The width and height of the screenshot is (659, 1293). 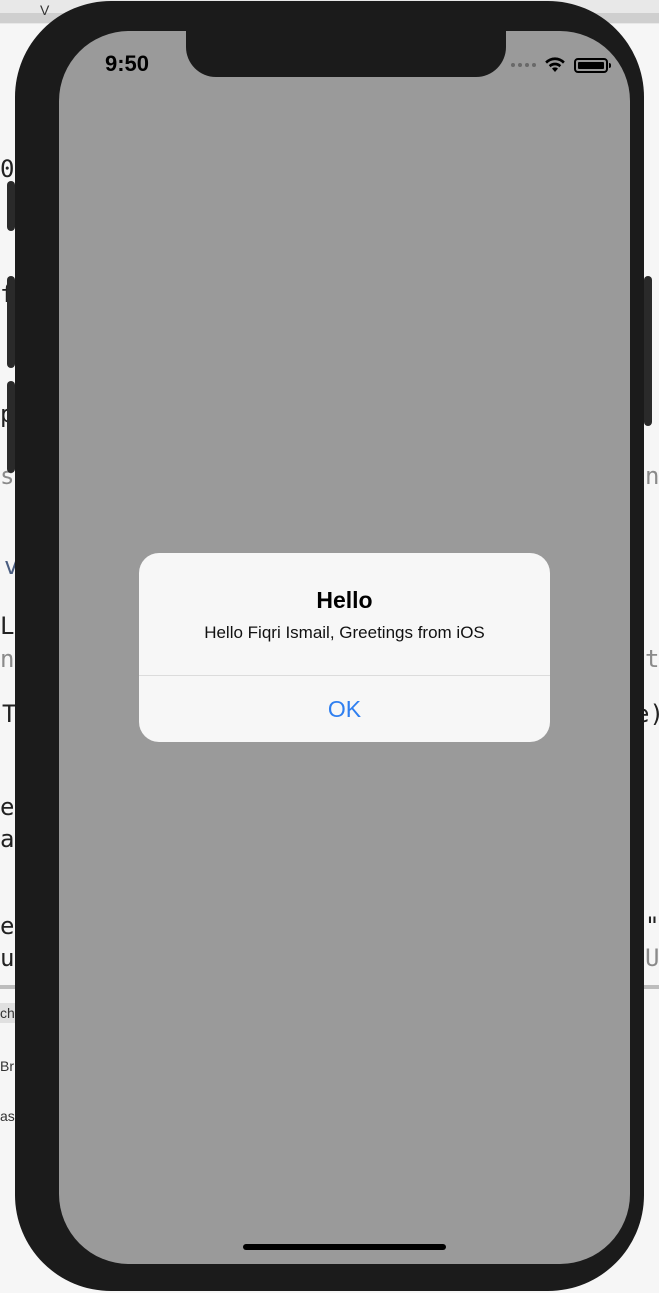 What do you see at coordinates (592, 65) in the screenshot?
I see `battery-icon` at bounding box center [592, 65].